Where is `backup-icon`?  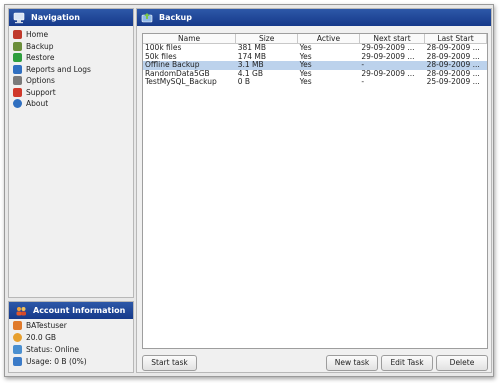
backup-icon is located at coordinates (17, 46).